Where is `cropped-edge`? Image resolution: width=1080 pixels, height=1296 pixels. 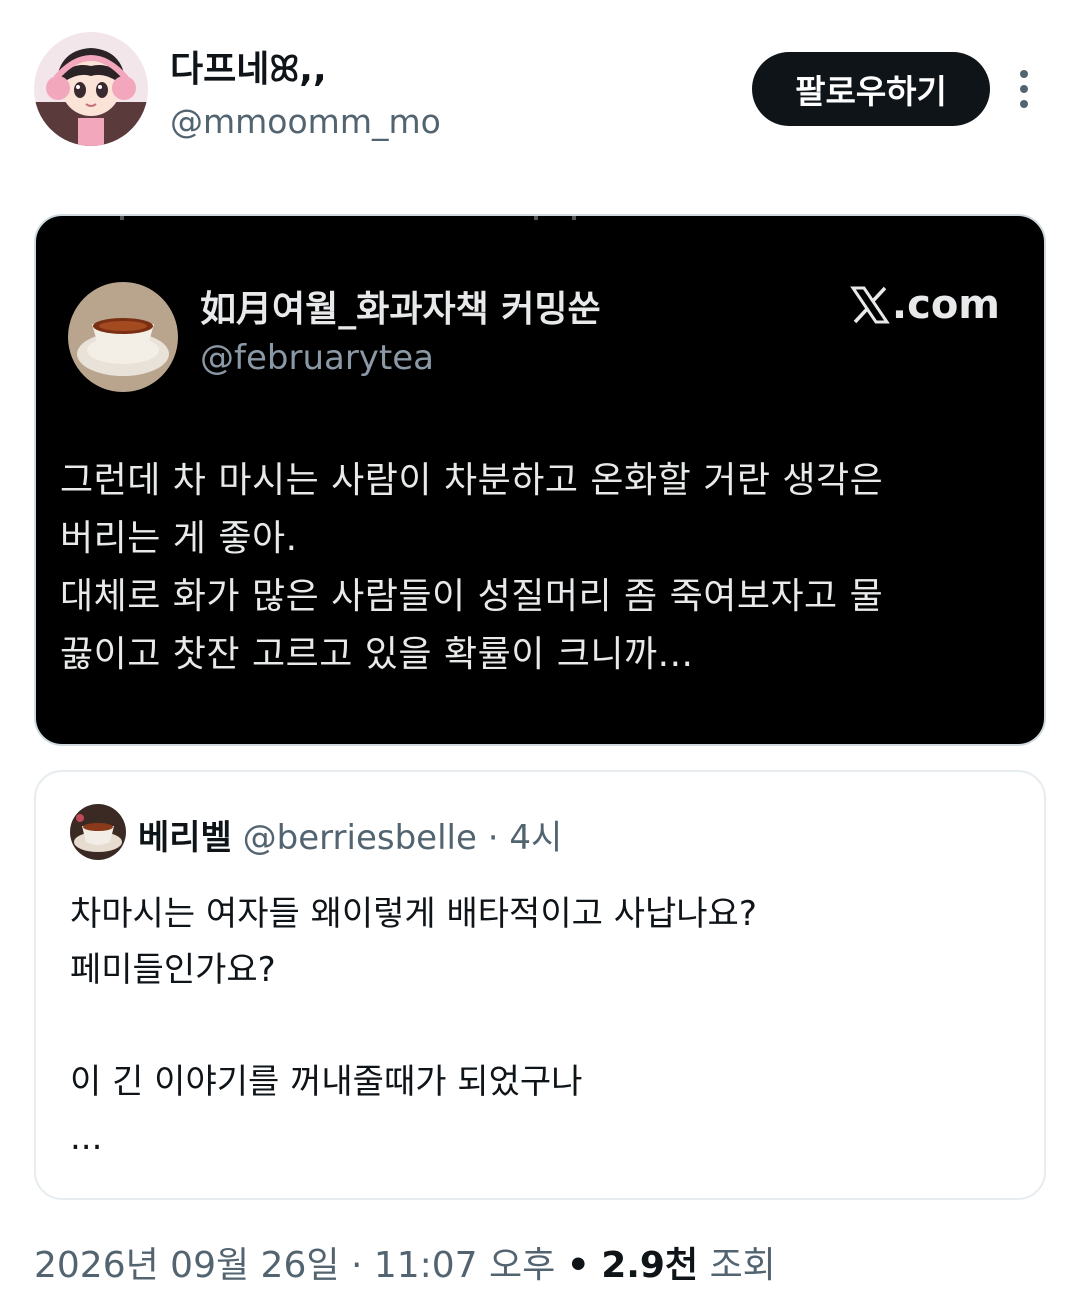 cropped-edge is located at coordinates (348, 218).